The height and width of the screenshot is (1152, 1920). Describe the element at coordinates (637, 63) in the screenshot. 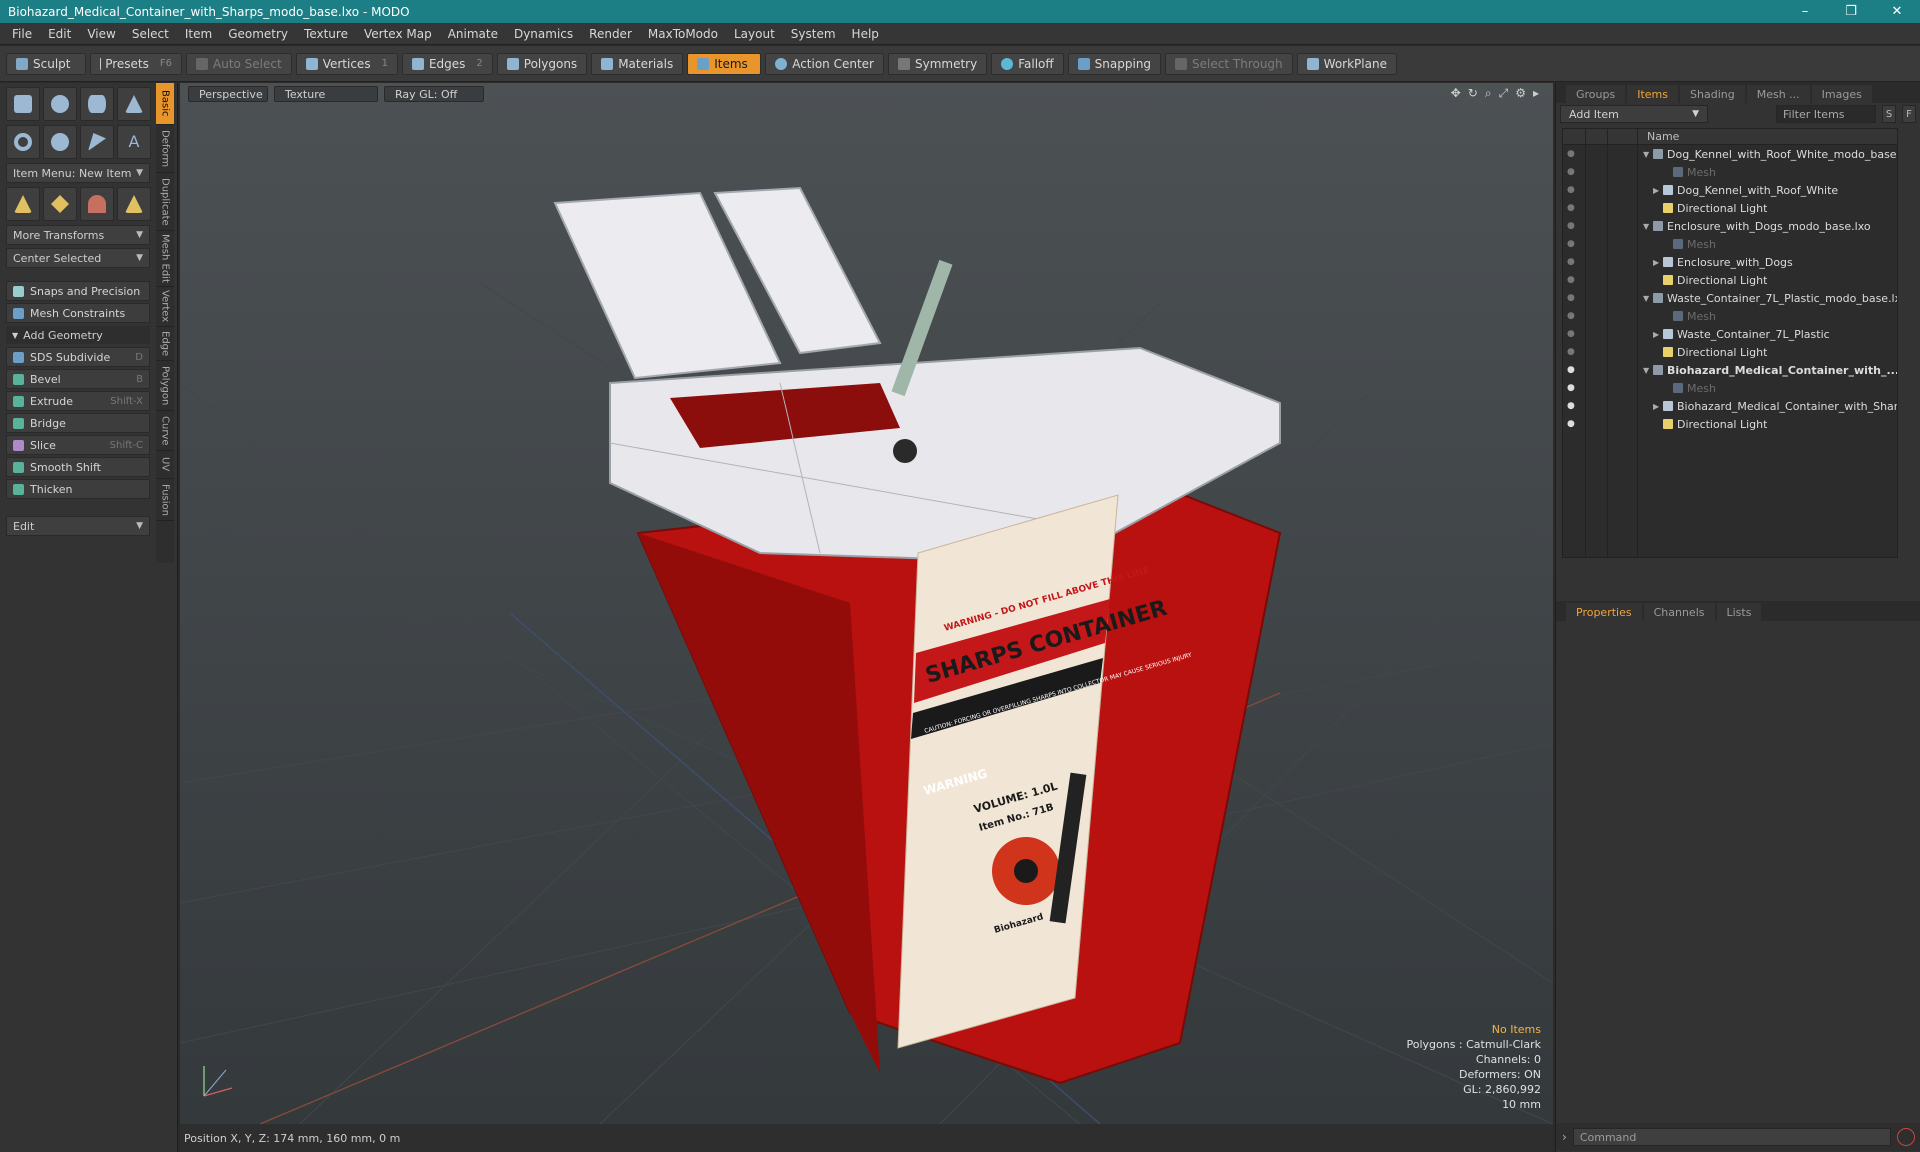

I see `materials-button: Materials` at that location.